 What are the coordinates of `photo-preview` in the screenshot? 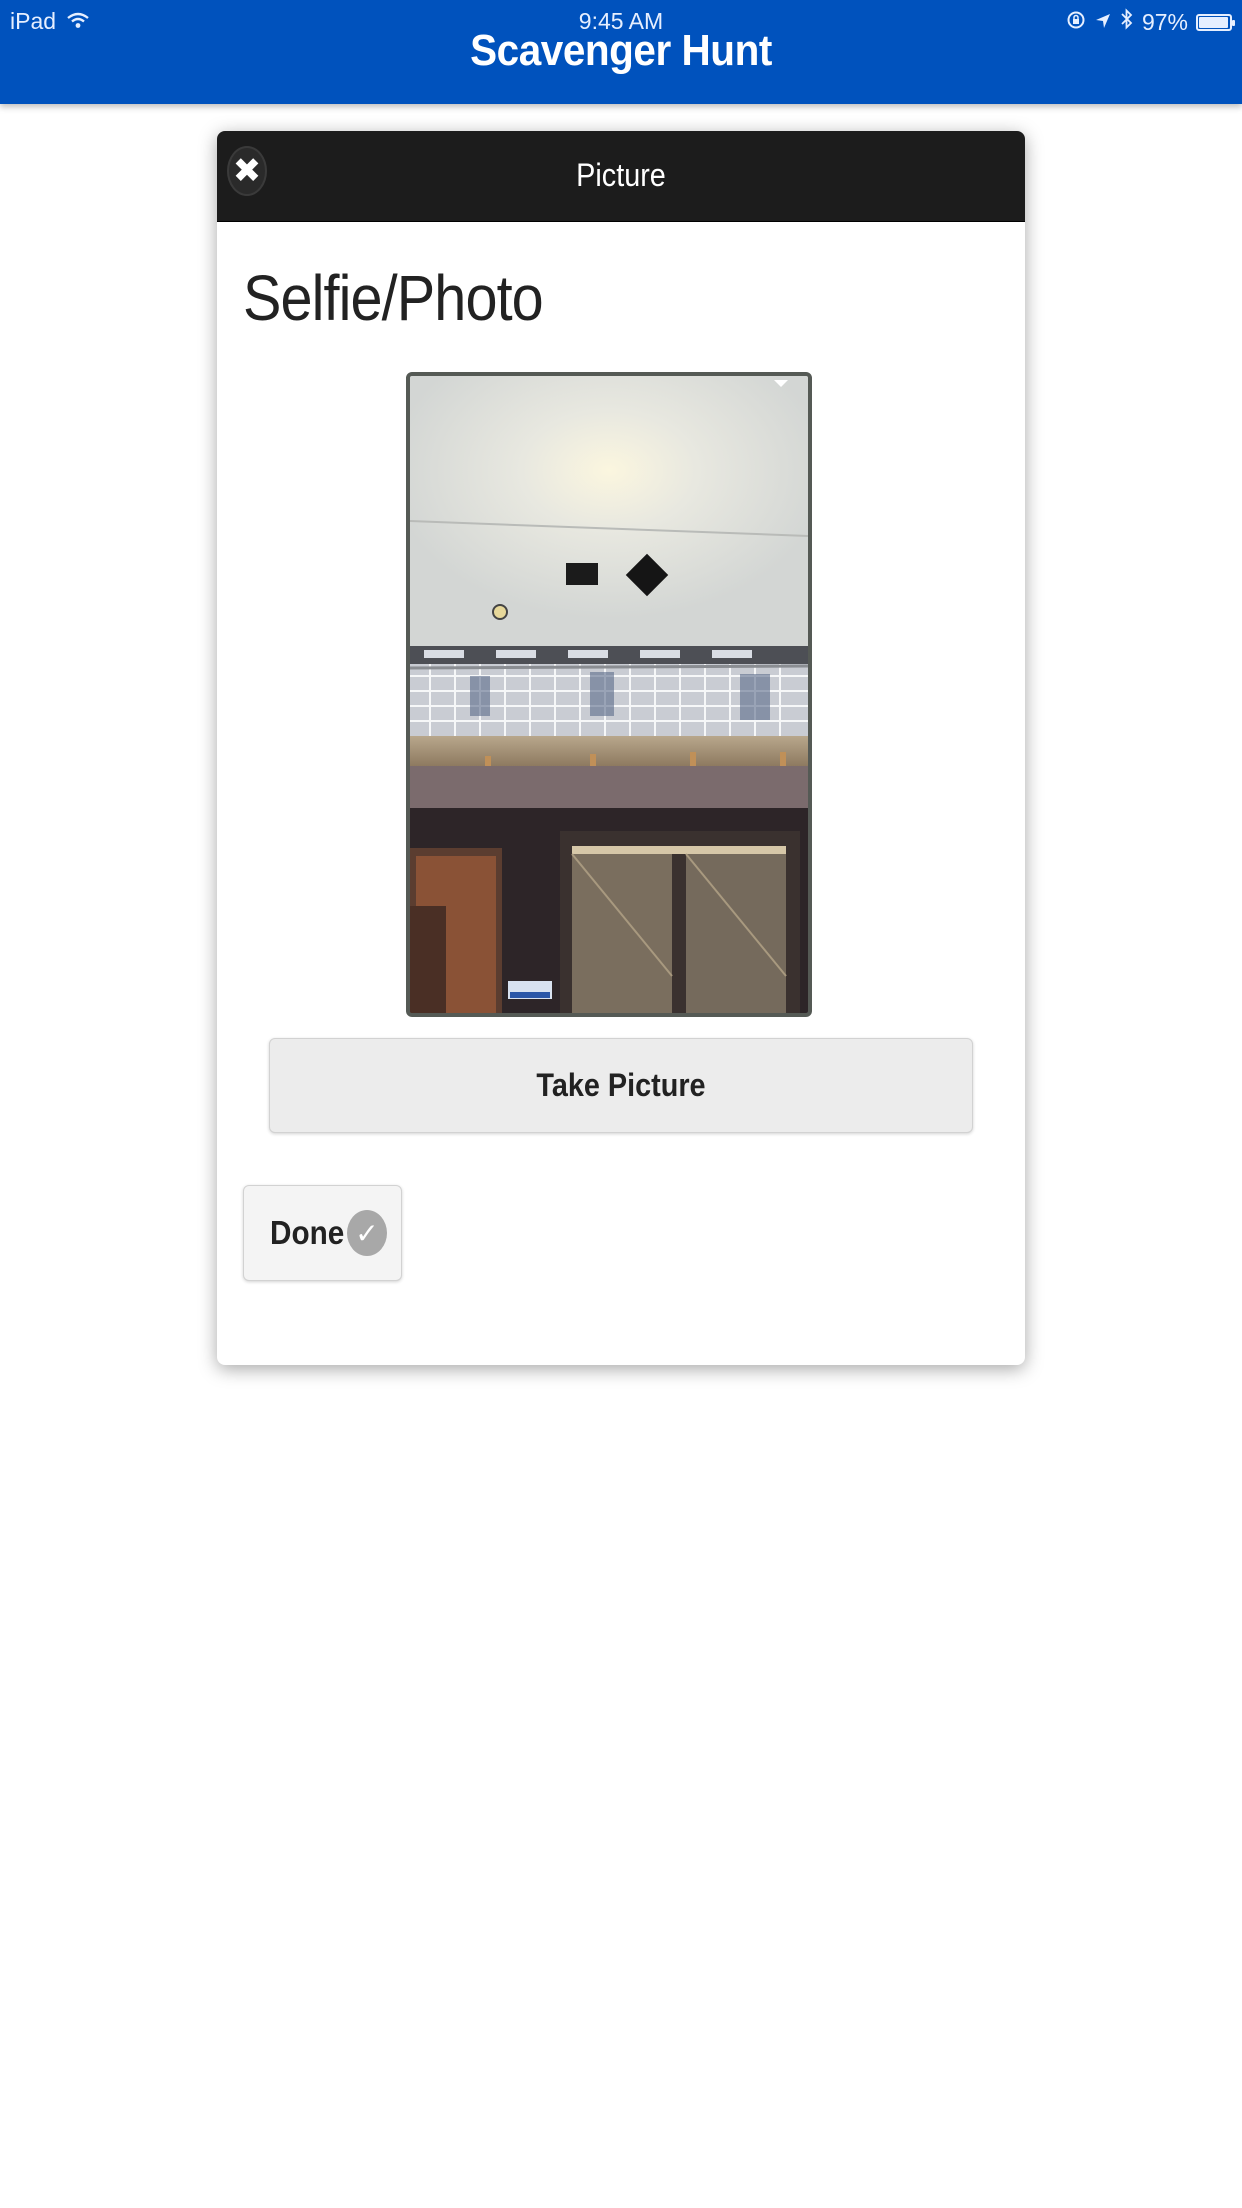 It's located at (609, 694).